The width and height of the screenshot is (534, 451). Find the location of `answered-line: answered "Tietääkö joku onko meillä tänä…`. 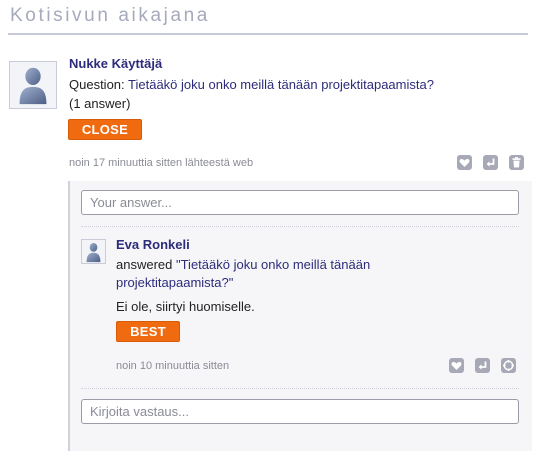

answered-line: answered "Tietääkö joku onko meillä tänä… is located at coordinates (266, 274).